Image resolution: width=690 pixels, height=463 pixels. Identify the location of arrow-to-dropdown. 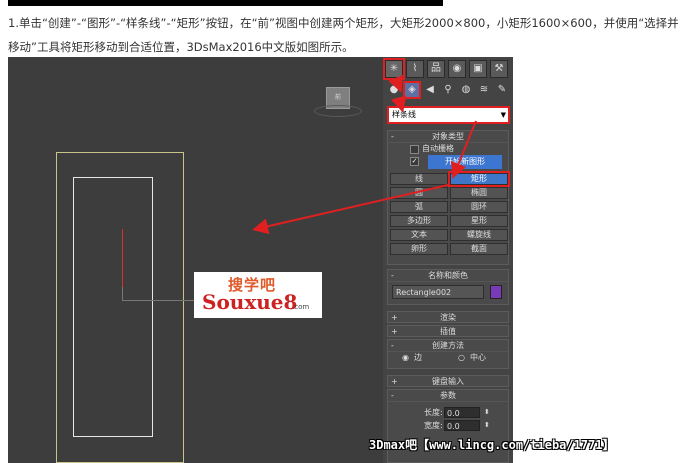
(399, 104).